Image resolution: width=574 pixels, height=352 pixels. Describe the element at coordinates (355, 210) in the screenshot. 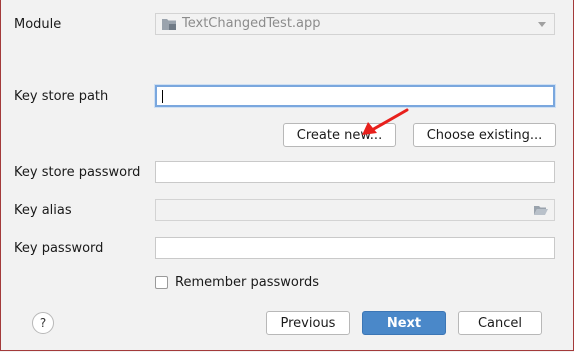

I see `key-alias-input` at that location.